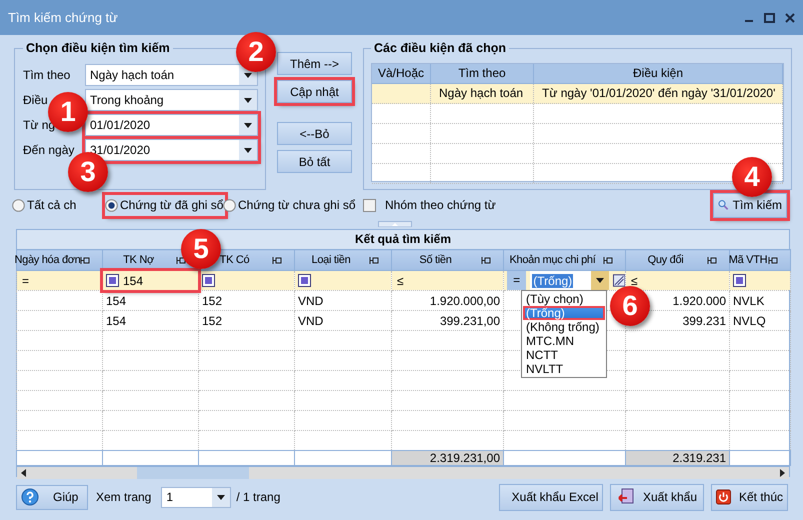  What do you see at coordinates (63, 17) in the screenshot?
I see `window-title: Tìm kiếm chứng từ` at bounding box center [63, 17].